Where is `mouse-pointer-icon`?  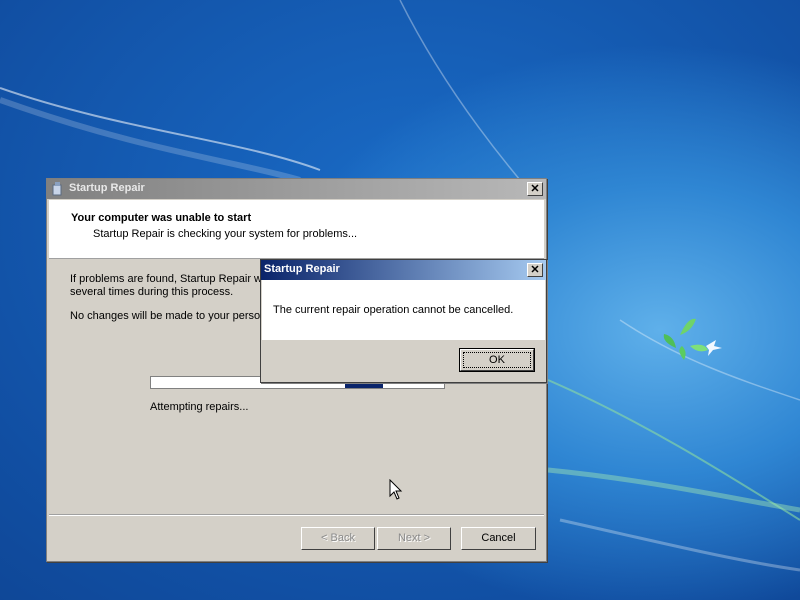 mouse-pointer-icon is located at coordinates (396, 489).